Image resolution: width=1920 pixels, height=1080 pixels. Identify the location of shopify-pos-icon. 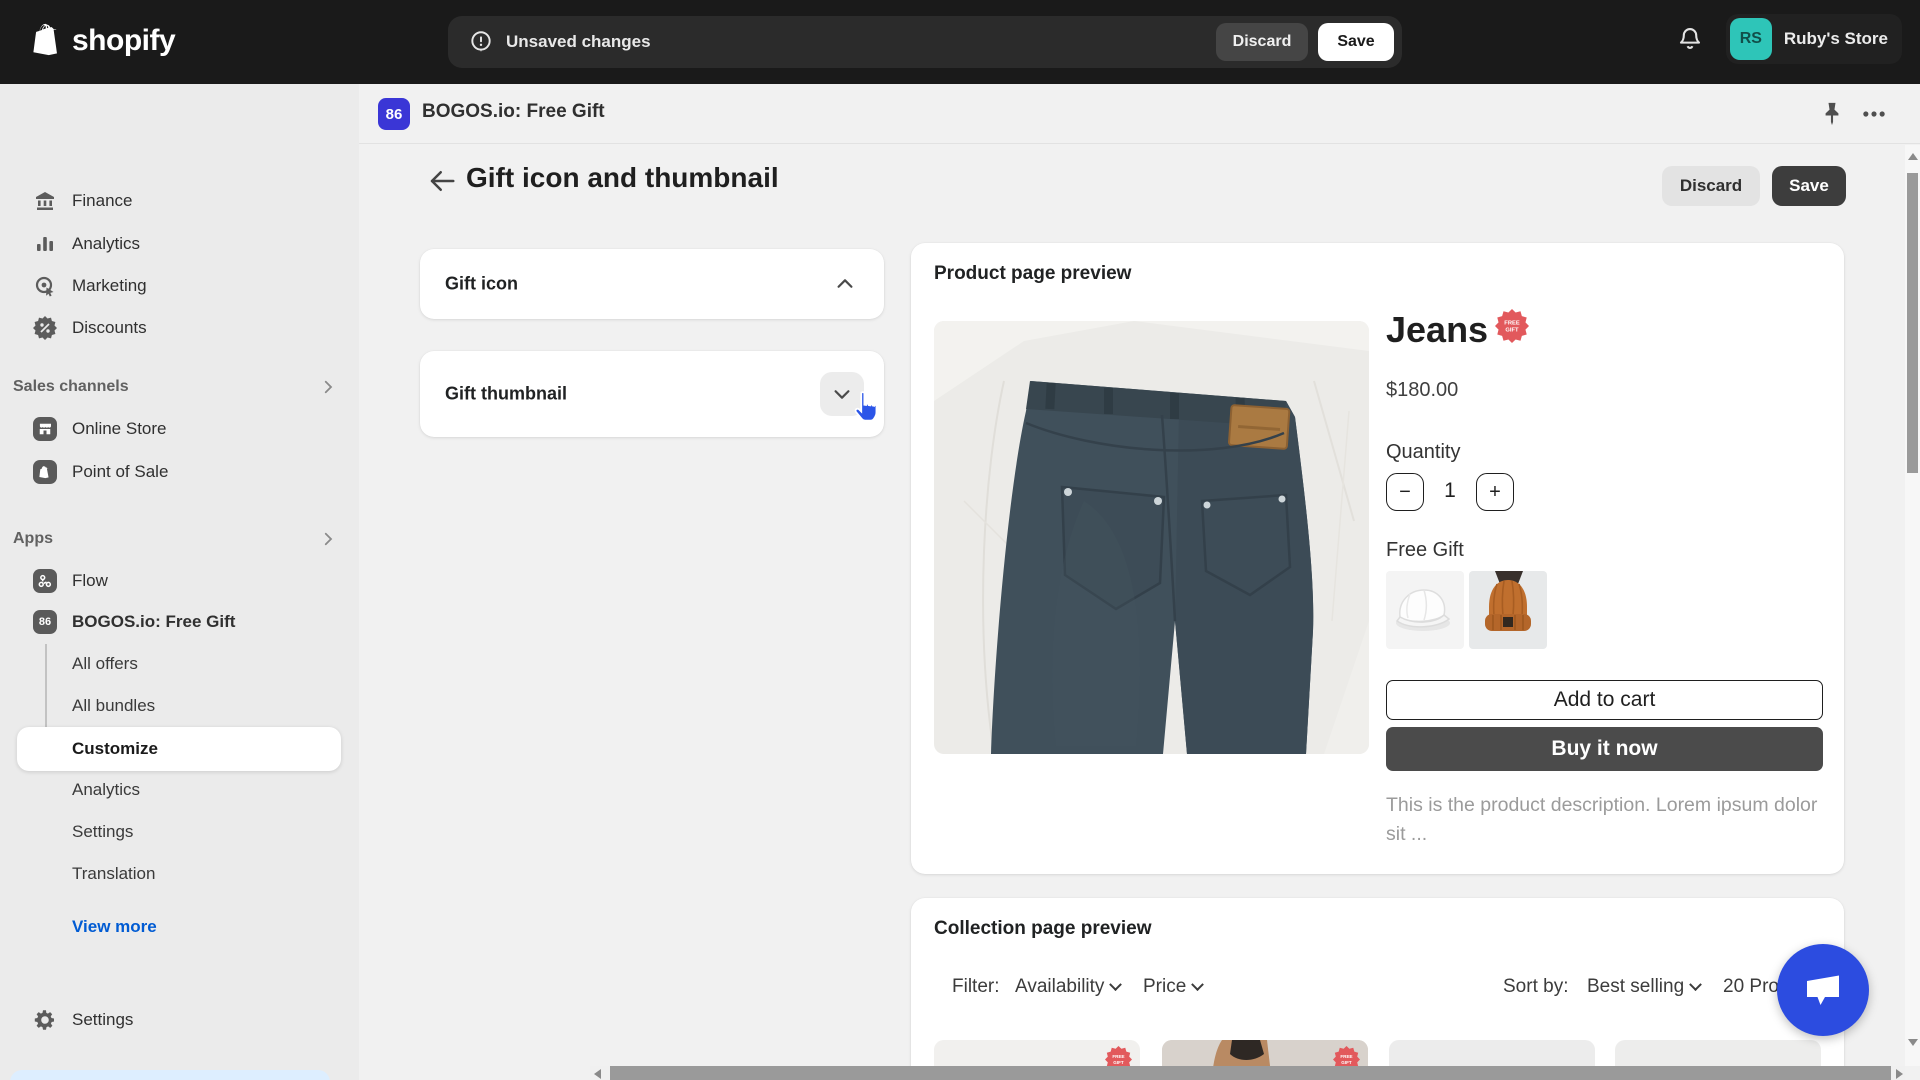
(45, 472).